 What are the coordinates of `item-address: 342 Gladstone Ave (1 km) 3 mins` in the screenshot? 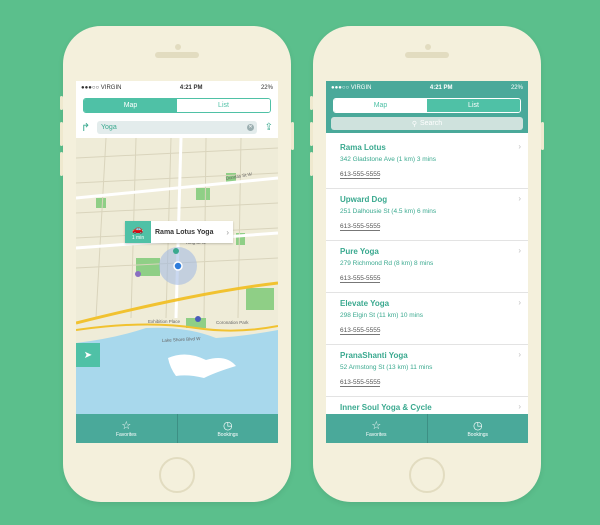 It's located at (388, 159).